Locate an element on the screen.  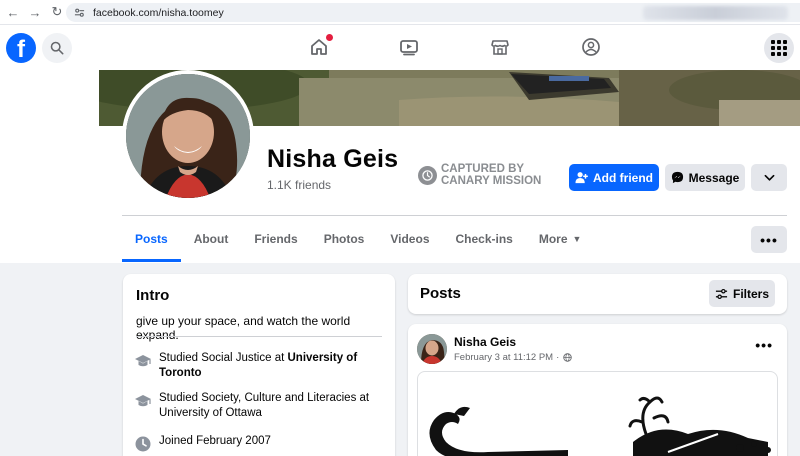
groups-nav-button is located at coordinates (591, 47).